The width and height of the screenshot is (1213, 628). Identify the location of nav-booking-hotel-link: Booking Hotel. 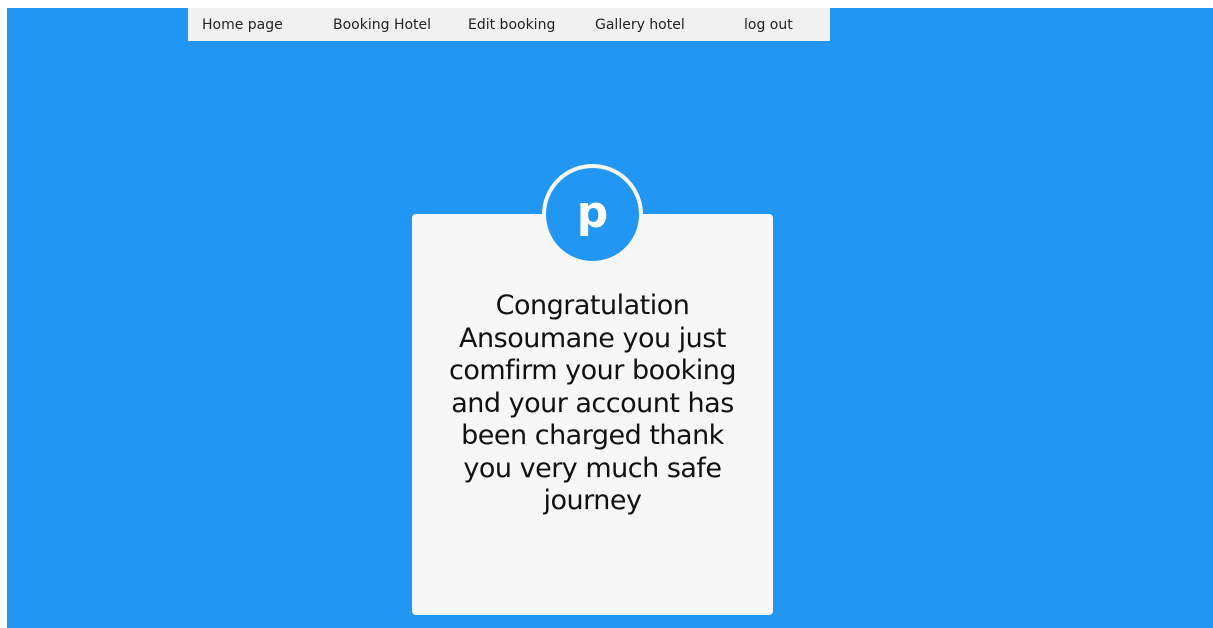
(382, 25).